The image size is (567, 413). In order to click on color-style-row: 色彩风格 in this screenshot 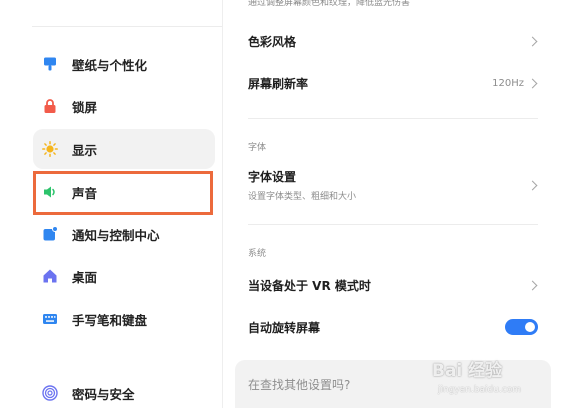, I will do `click(393, 41)`.